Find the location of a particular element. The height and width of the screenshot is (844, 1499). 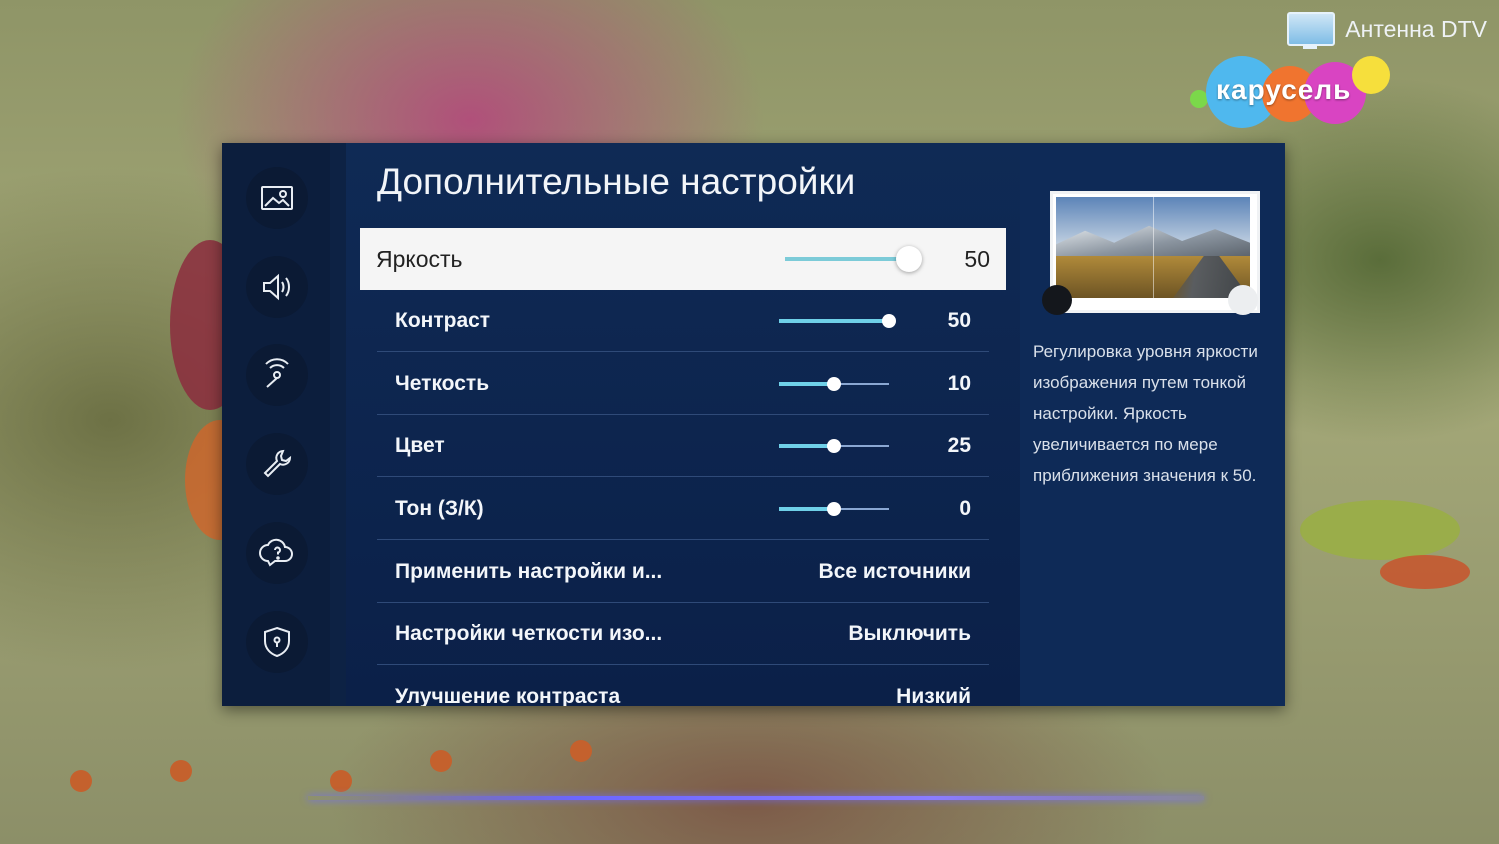

light-level-dot is located at coordinates (1243, 300).